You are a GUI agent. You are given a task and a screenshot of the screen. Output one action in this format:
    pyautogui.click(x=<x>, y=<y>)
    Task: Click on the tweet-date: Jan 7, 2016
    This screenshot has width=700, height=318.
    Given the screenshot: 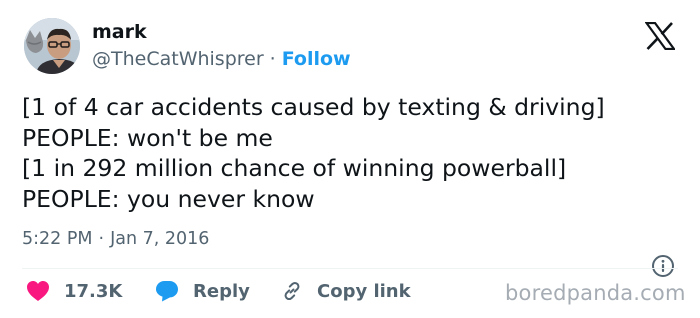 What is the action you would take?
    pyautogui.click(x=160, y=239)
    